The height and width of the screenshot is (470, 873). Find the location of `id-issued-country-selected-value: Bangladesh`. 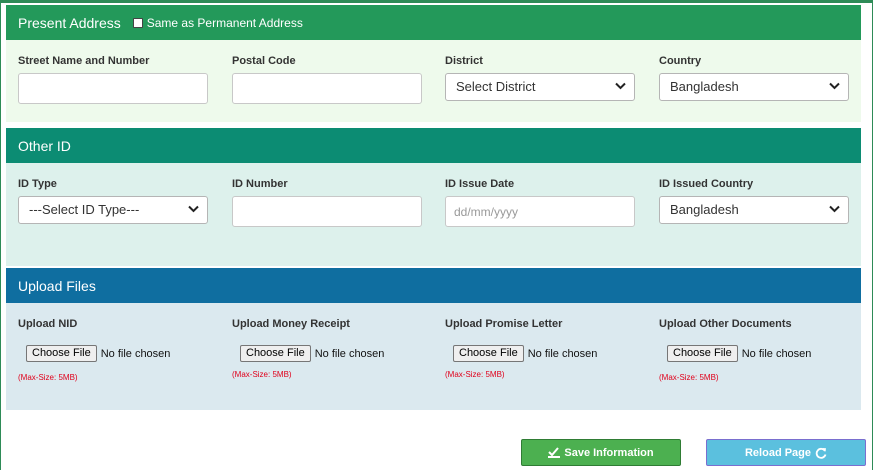

id-issued-country-selected-value: Bangladesh is located at coordinates (704, 209).